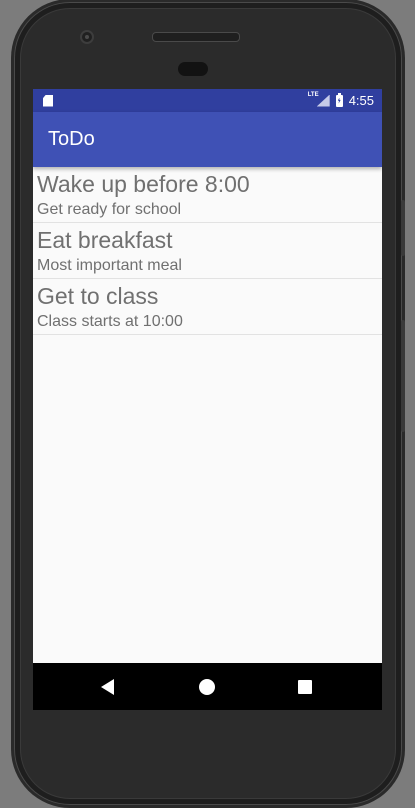 This screenshot has width=415, height=808. I want to click on front-camera-icon, so click(87, 37).